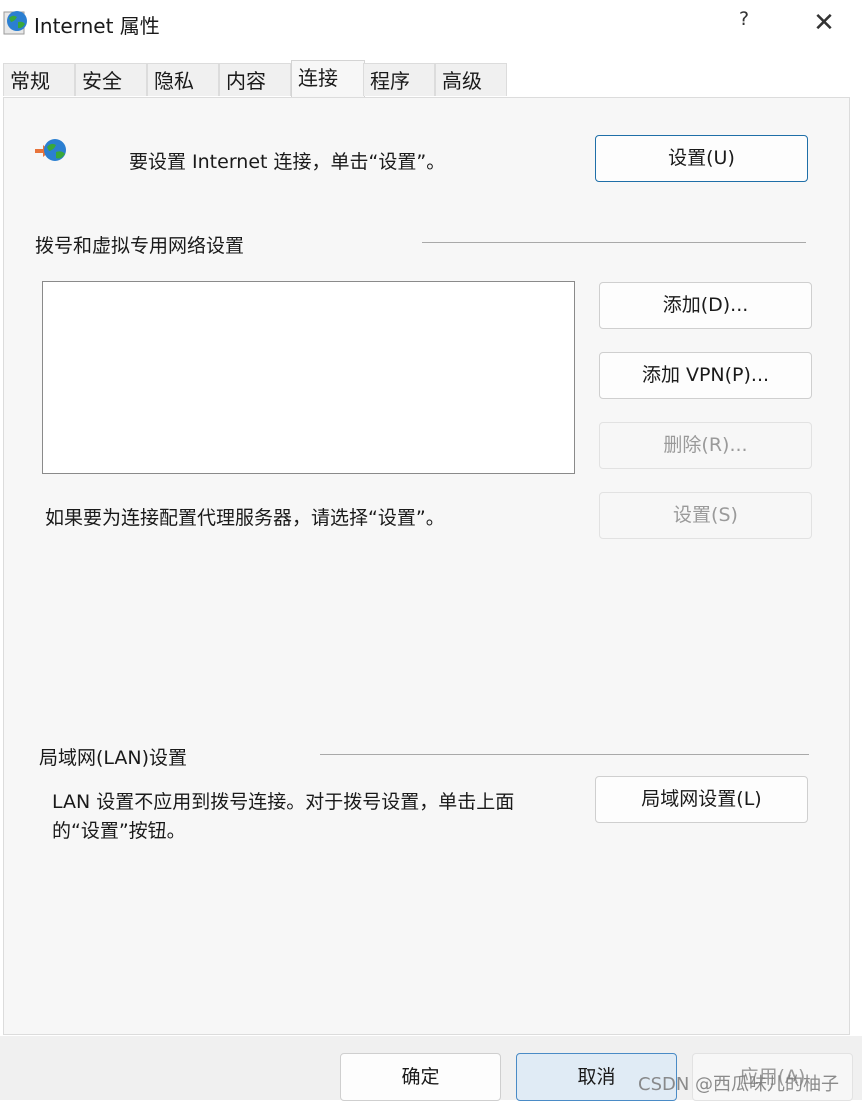  What do you see at coordinates (317, 817) in the screenshot?
I see `lan-description: LAN 设置不应用到拨号连接。对于拨号设置，单击上面 的“设置”按钮。` at bounding box center [317, 817].